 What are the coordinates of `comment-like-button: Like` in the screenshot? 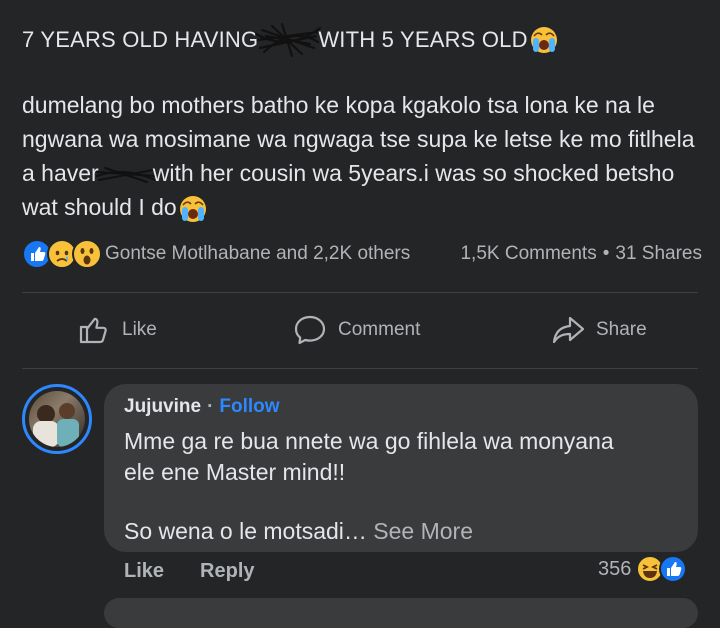 It's located at (144, 571).